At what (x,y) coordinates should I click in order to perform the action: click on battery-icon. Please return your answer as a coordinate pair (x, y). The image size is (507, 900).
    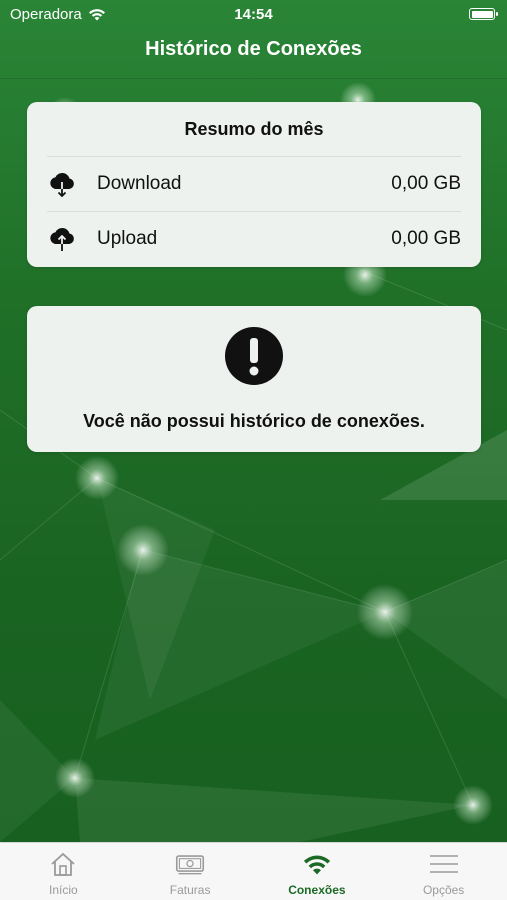
    Looking at the image, I should click on (483, 14).